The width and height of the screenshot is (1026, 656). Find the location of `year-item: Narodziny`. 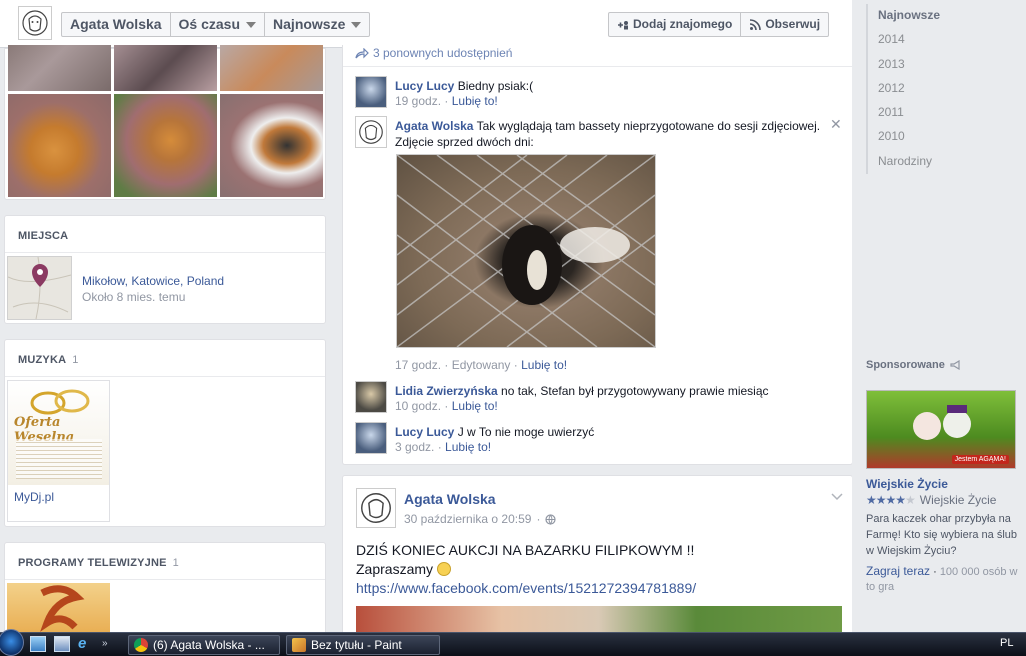

year-item: Narodziny is located at coordinates (942, 162).